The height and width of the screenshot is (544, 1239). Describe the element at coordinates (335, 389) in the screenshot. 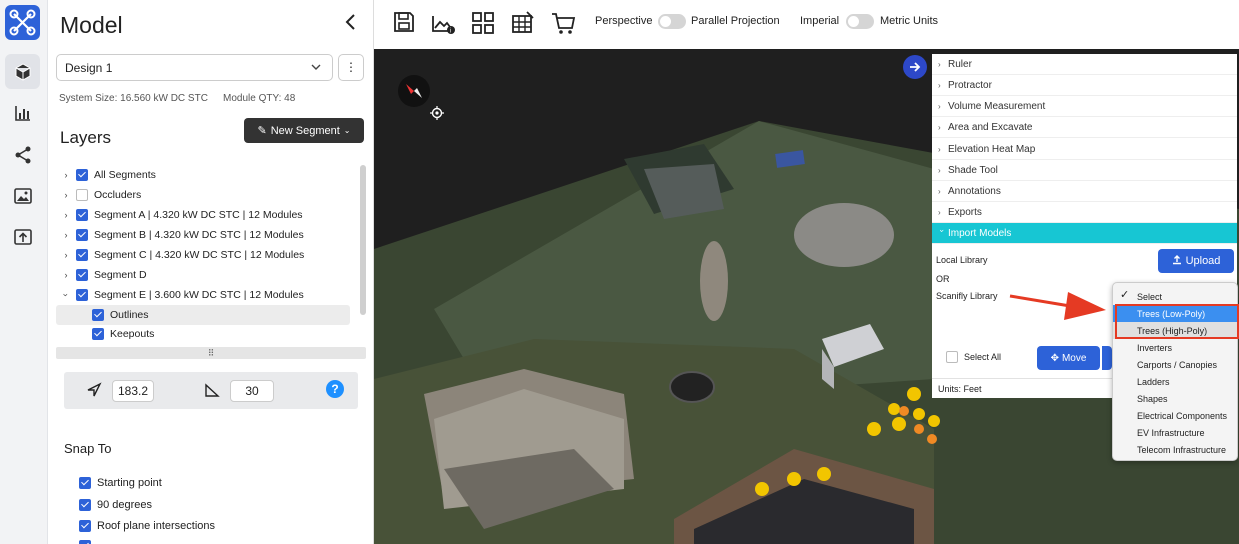

I see `help-icon: ?` at that location.